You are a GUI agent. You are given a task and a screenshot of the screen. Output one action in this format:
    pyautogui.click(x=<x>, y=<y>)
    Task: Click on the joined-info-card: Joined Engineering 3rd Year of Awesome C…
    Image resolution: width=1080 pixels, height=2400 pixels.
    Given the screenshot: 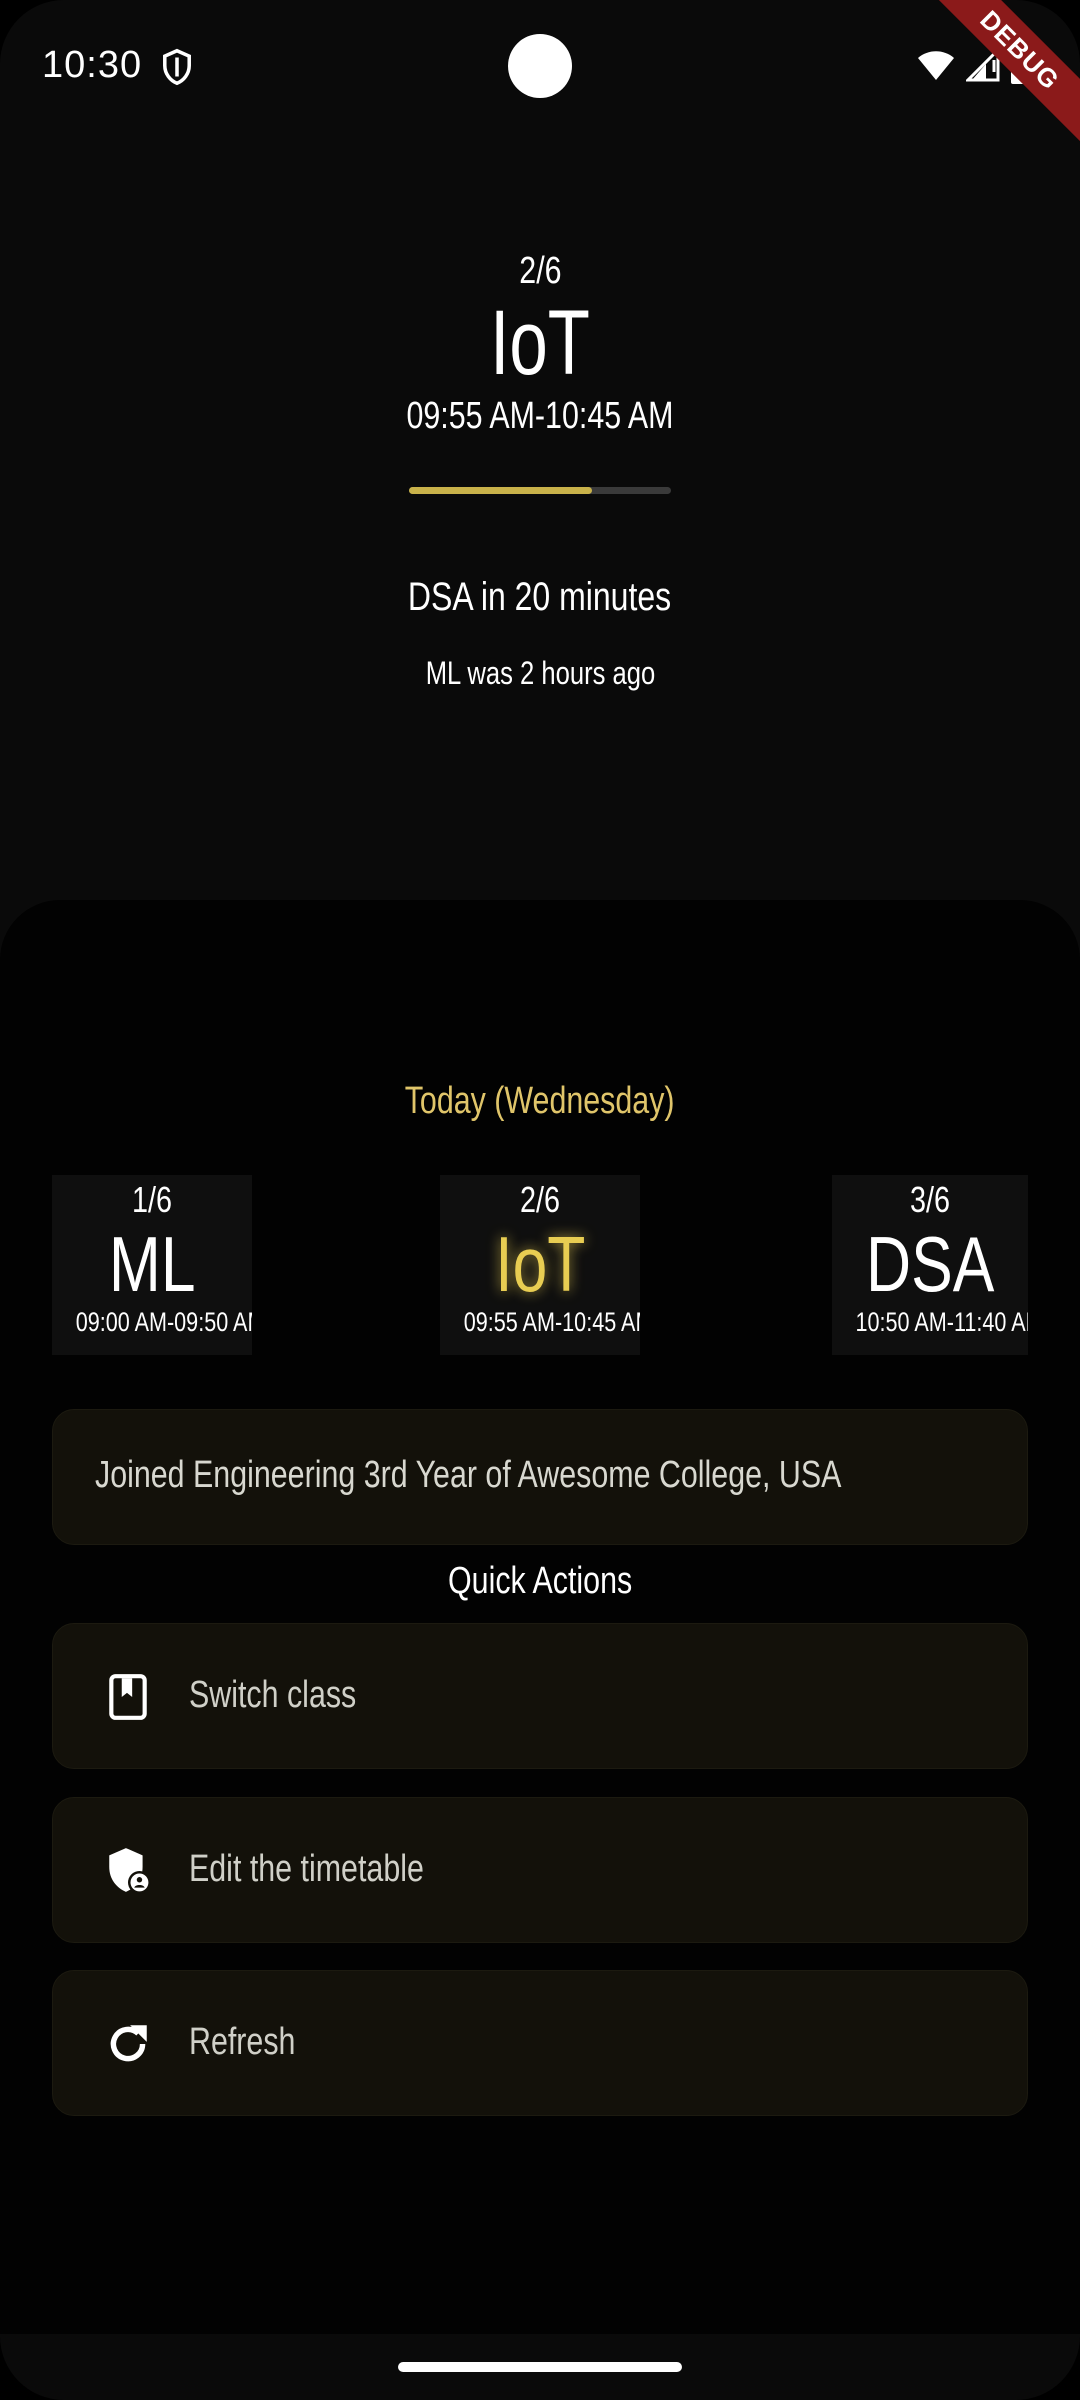 What is the action you would take?
    pyautogui.click(x=540, y=1477)
    